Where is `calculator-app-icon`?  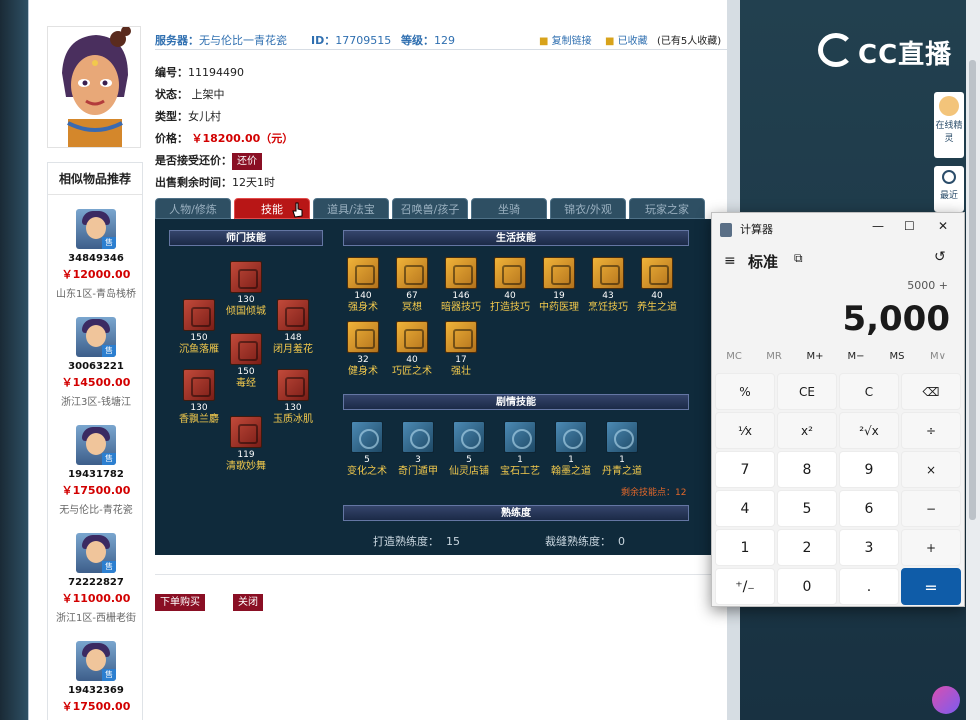
calculator-app-icon is located at coordinates (726, 230).